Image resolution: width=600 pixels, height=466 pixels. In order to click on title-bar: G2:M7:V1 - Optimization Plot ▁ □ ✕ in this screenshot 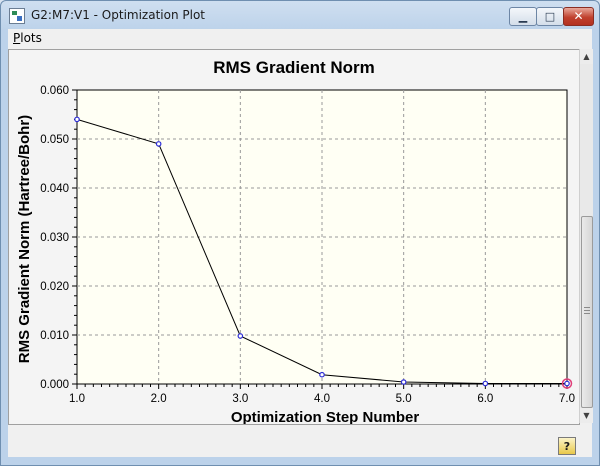, I will do `click(300, 15)`.